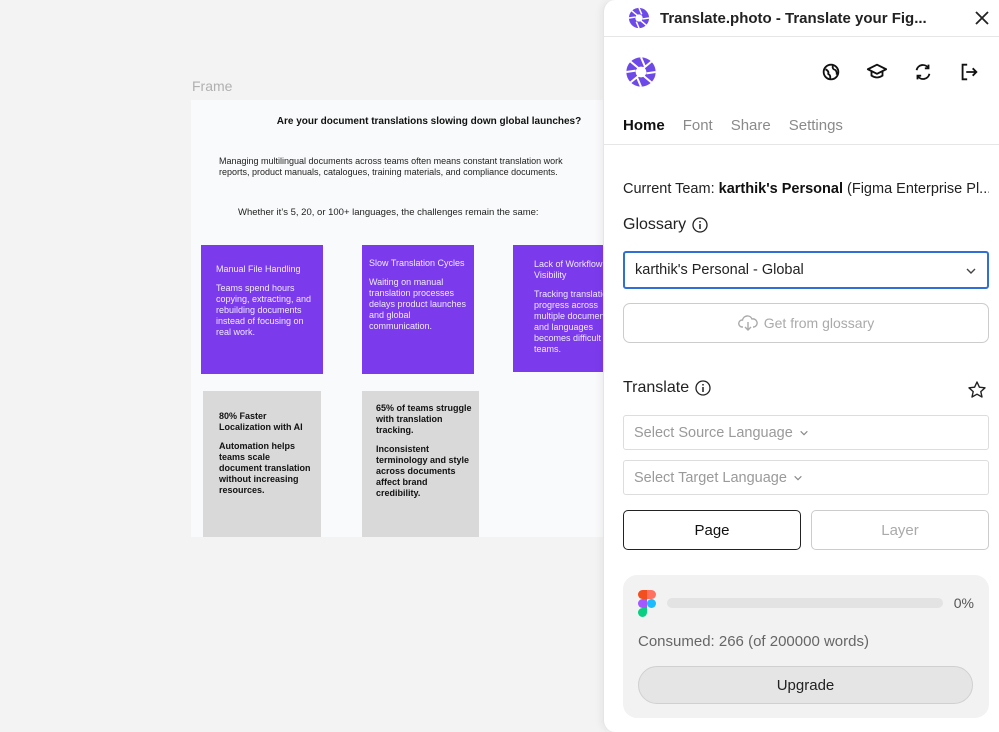 The image size is (999, 732). I want to click on get-from-glossary-button: Get from glossary, so click(806, 323).